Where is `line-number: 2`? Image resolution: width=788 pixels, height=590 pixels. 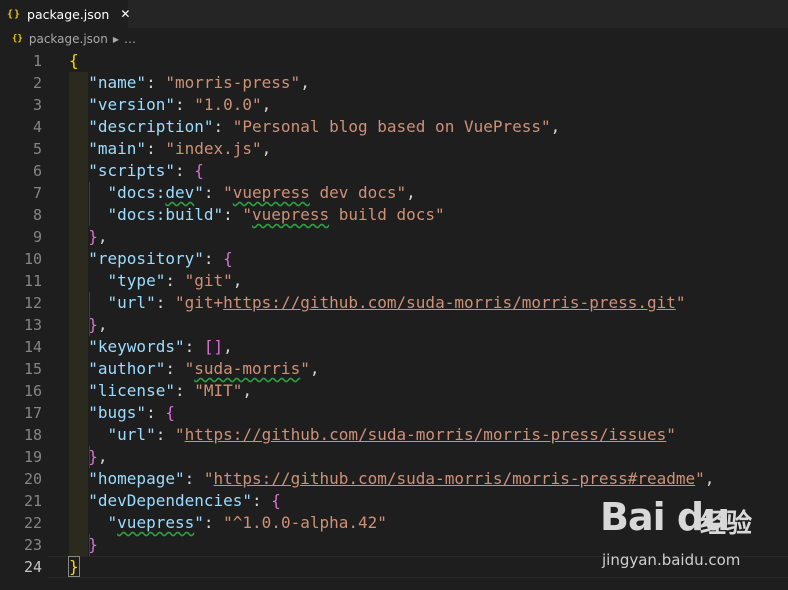 line-number: 2 is located at coordinates (37, 83).